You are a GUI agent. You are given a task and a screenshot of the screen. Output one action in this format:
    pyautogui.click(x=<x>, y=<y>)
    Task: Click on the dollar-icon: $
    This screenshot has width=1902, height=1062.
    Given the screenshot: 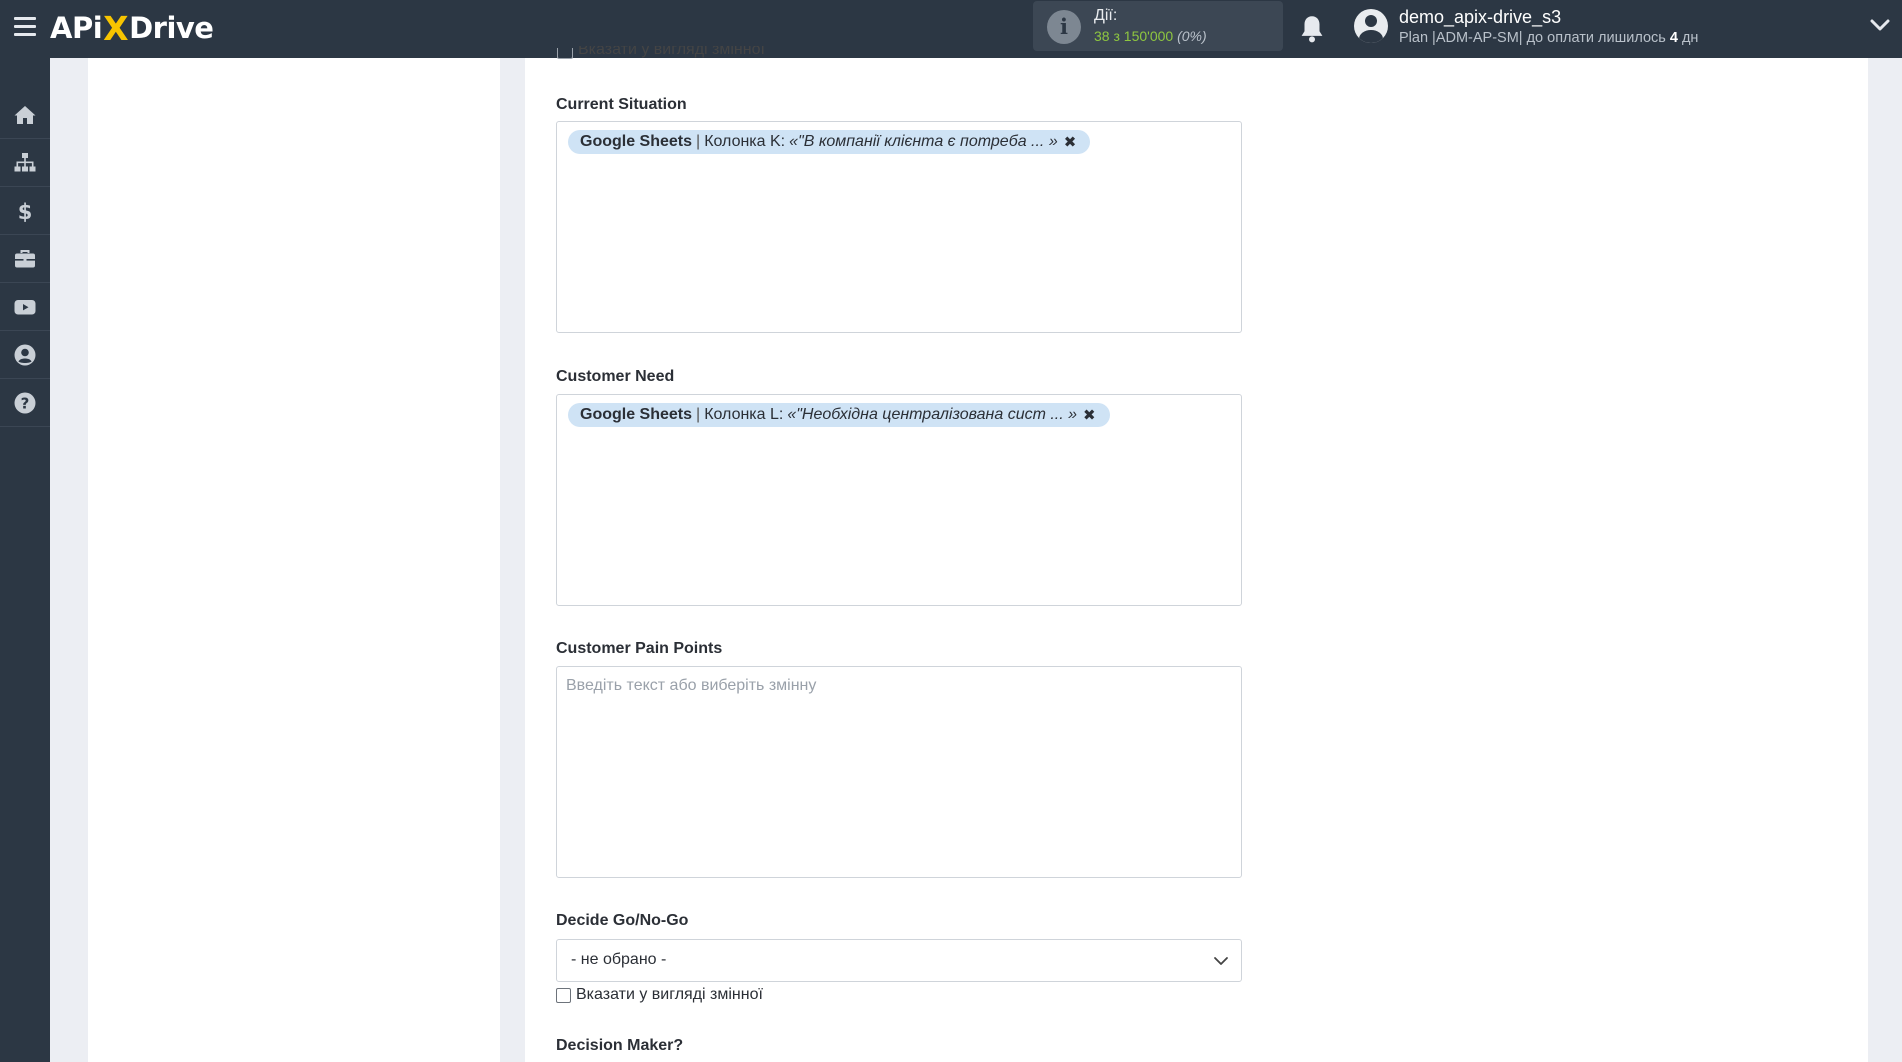 What is the action you would take?
    pyautogui.click(x=25, y=211)
    